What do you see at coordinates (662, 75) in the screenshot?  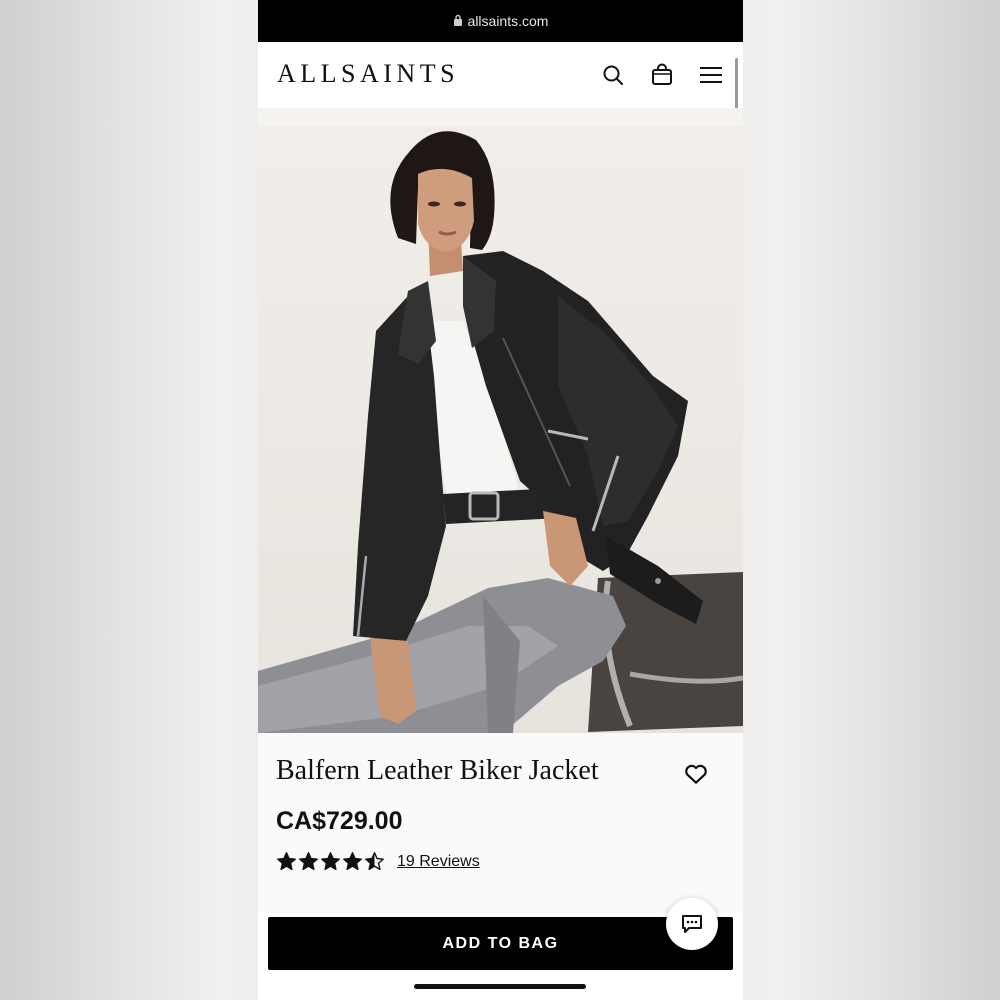 I see `bag-icon` at bounding box center [662, 75].